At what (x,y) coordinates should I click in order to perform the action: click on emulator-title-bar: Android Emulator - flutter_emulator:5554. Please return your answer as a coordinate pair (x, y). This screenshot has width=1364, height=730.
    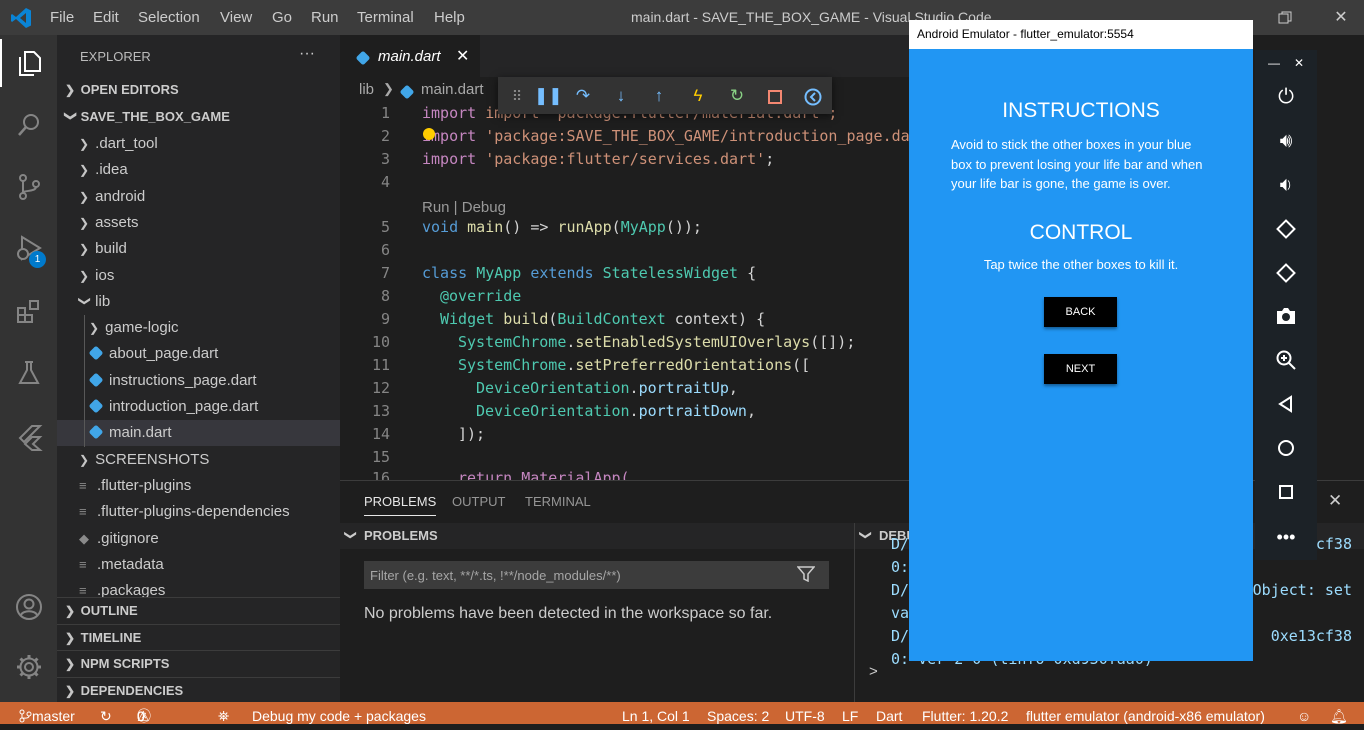
    Looking at the image, I should click on (1081, 34).